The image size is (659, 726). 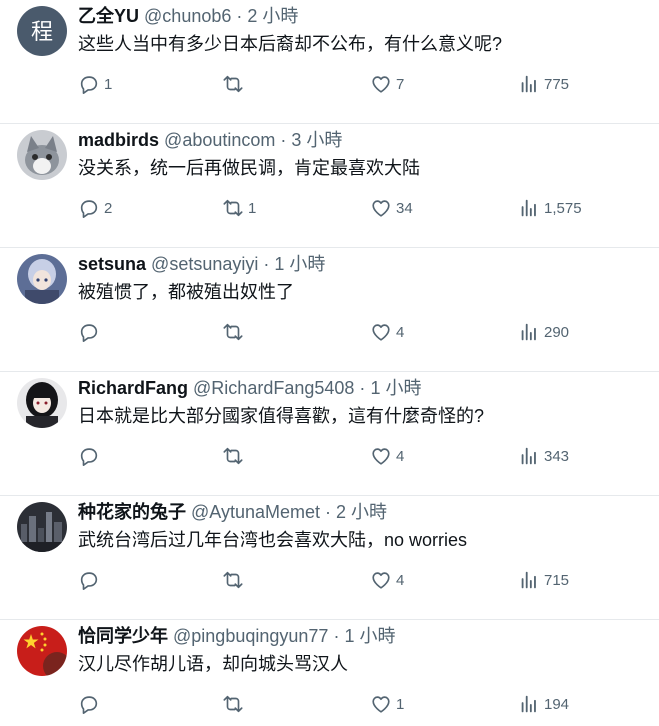 What do you see at coordinates (187, 16) in the screenshot?
I see `author-handle: @chunob6` at bounding box center [187, 16].